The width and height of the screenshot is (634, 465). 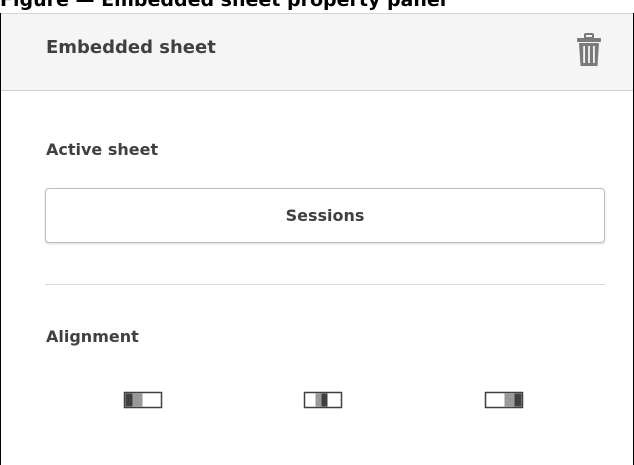 What do you see at coordinates (589, 50) in the screenshot?
I see `trash-icon` at bounding box center [589, 50].